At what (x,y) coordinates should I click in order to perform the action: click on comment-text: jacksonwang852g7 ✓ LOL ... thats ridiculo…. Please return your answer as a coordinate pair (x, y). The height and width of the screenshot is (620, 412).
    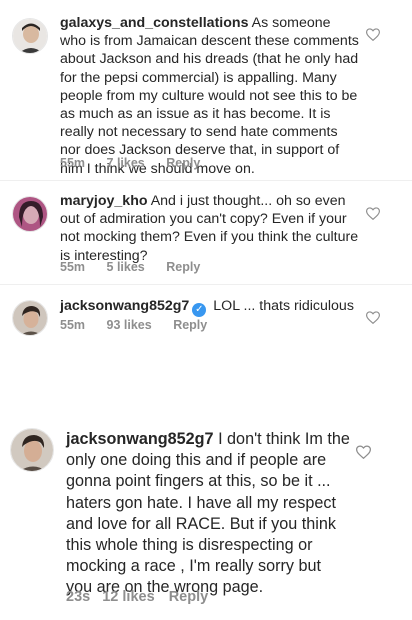
    Looking at the image, I should click on (210, 307).